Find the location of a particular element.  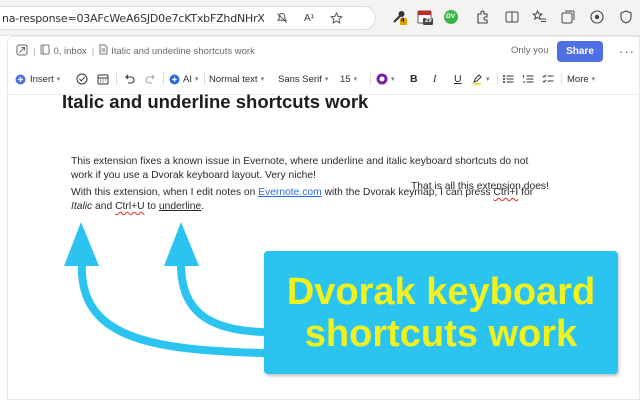

numbered-list-icon is located at coordinates (528, 79).